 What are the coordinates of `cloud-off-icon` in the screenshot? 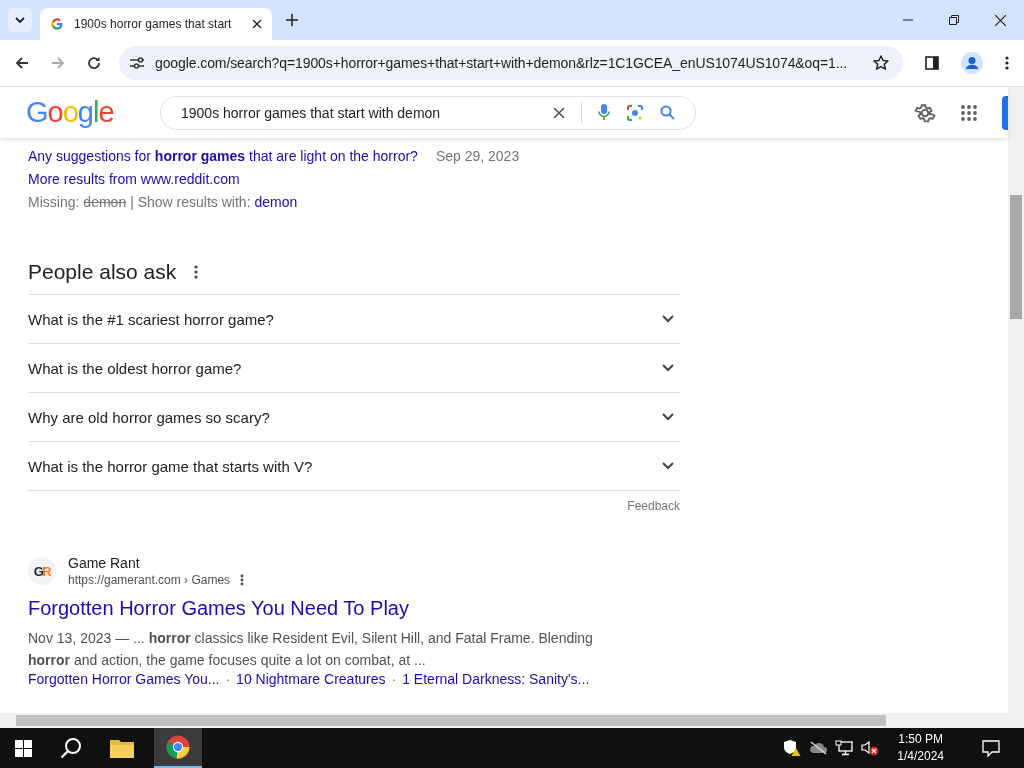 It's located at (818, 748).